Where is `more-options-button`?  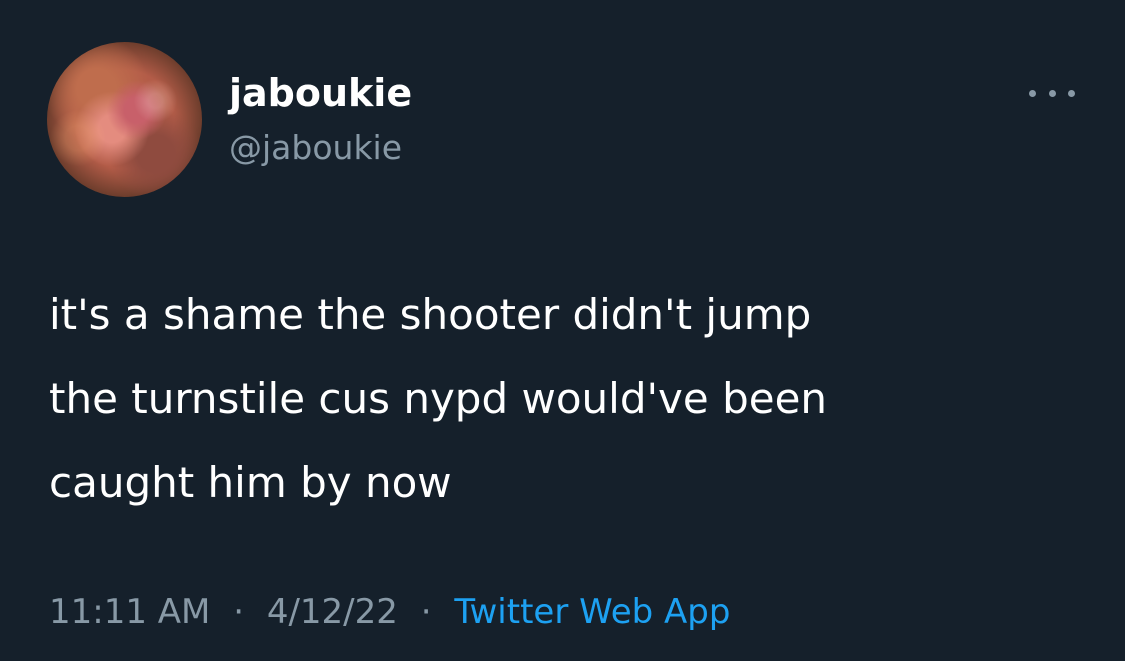
more-options-button is located at coordinates (1052, 93).